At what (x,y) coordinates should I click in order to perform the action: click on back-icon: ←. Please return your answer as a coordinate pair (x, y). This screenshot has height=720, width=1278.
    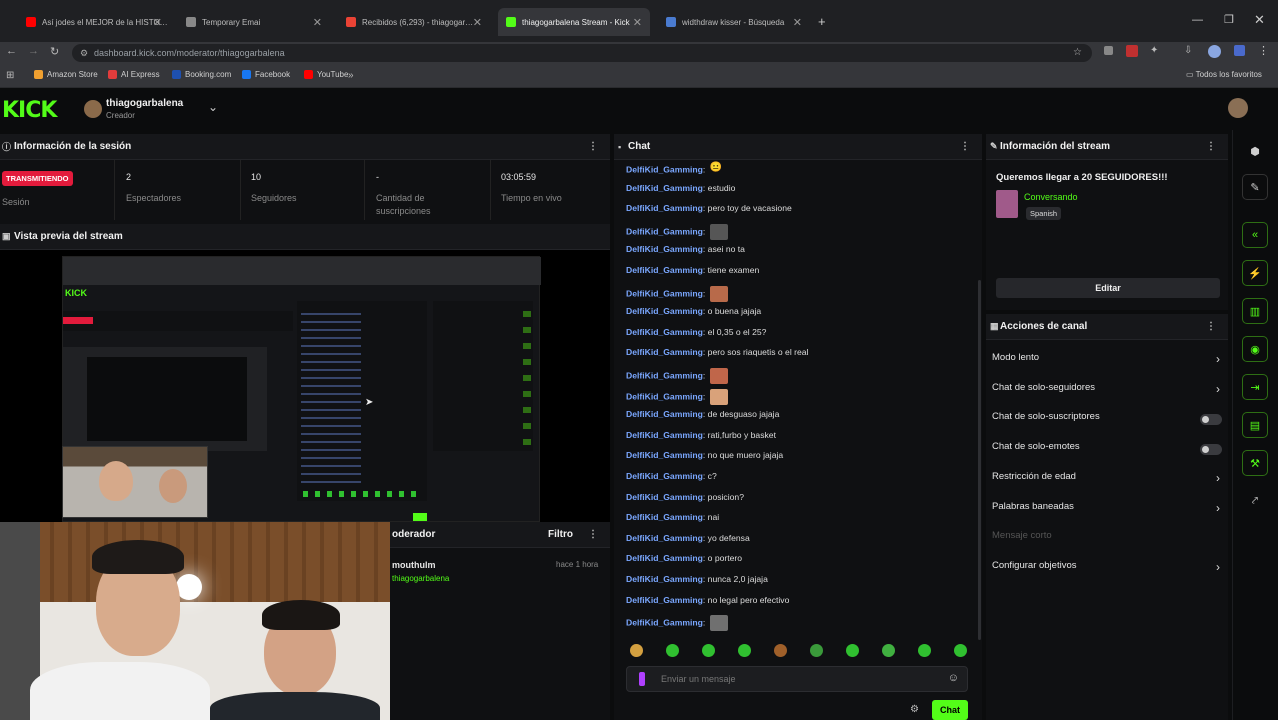
    Looking at the image, I should click on (11, 51).